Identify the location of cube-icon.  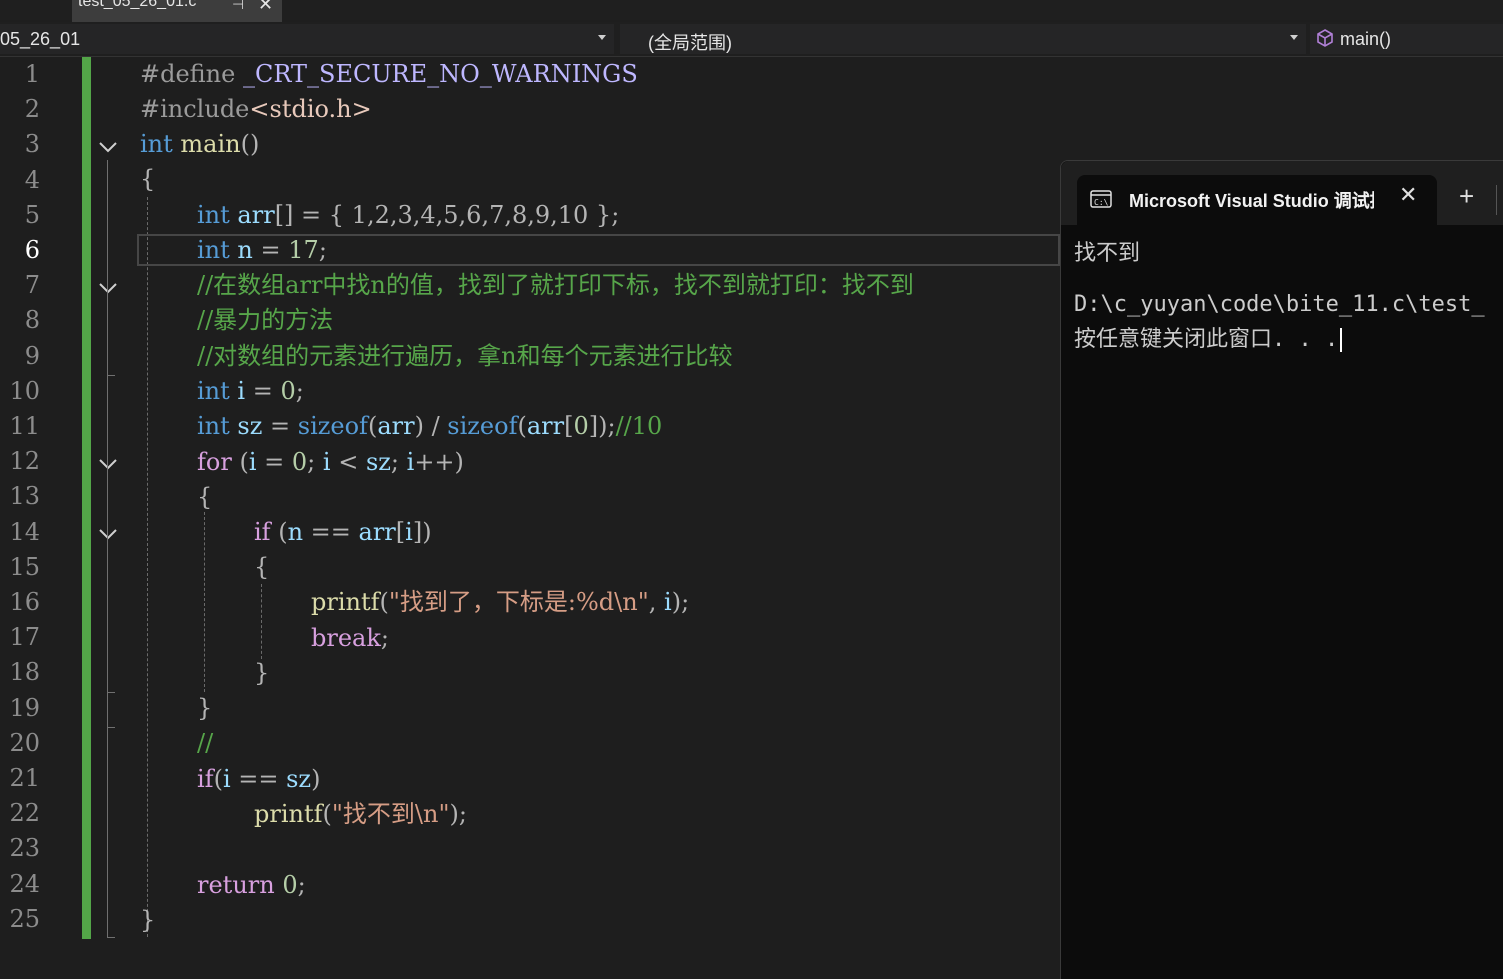
(1325, 38).